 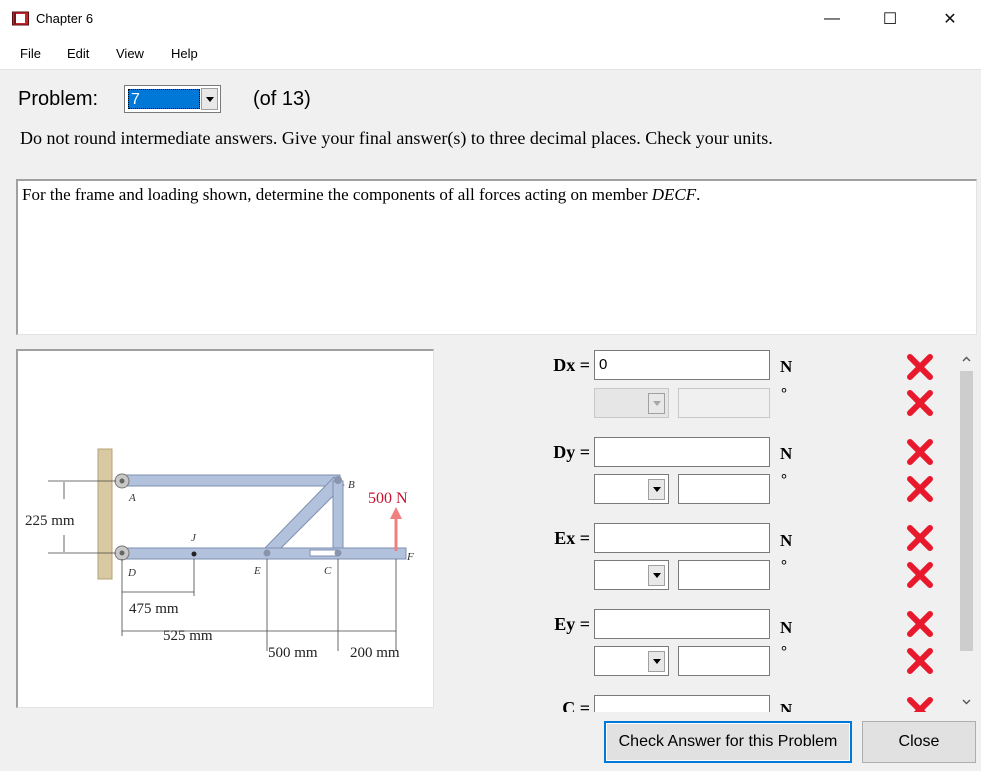 I want to click on title-bar: Chapter 6 — ☐ ✕, so click(x=490, y=19).